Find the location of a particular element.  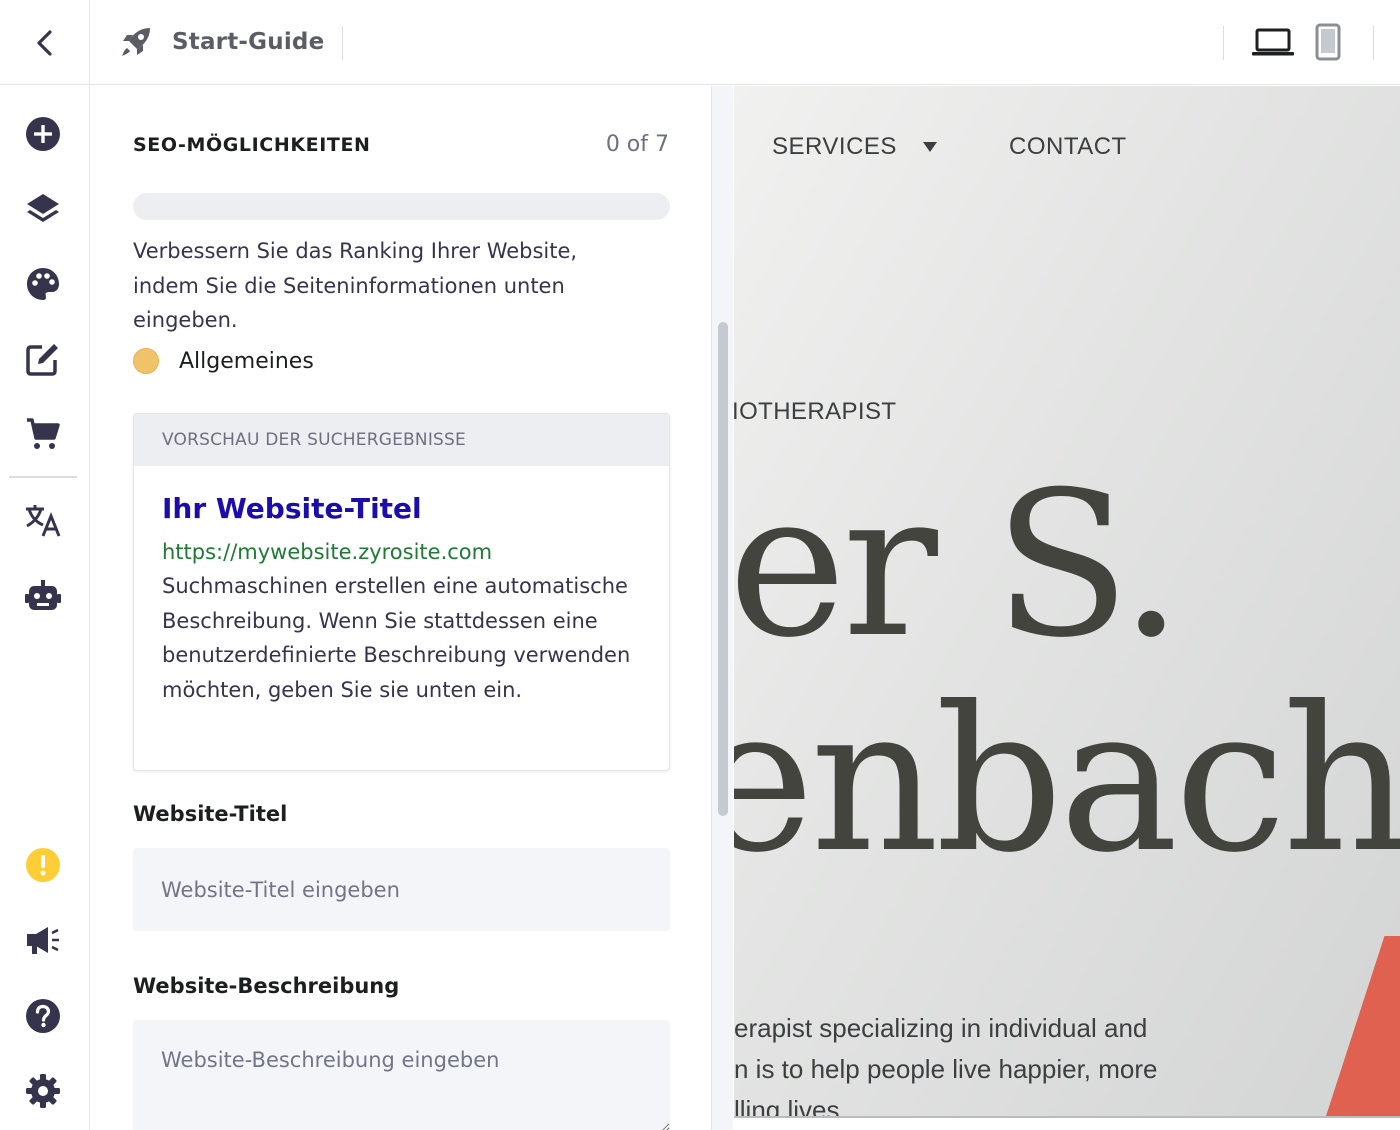

store-button is located at coordinates (43, 434).